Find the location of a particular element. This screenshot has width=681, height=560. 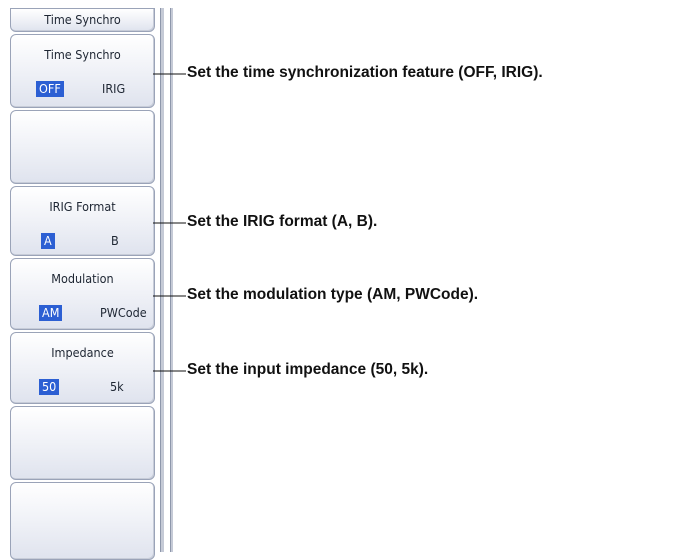

option-pwcode: PWCode is located at coordinates (123, 313).